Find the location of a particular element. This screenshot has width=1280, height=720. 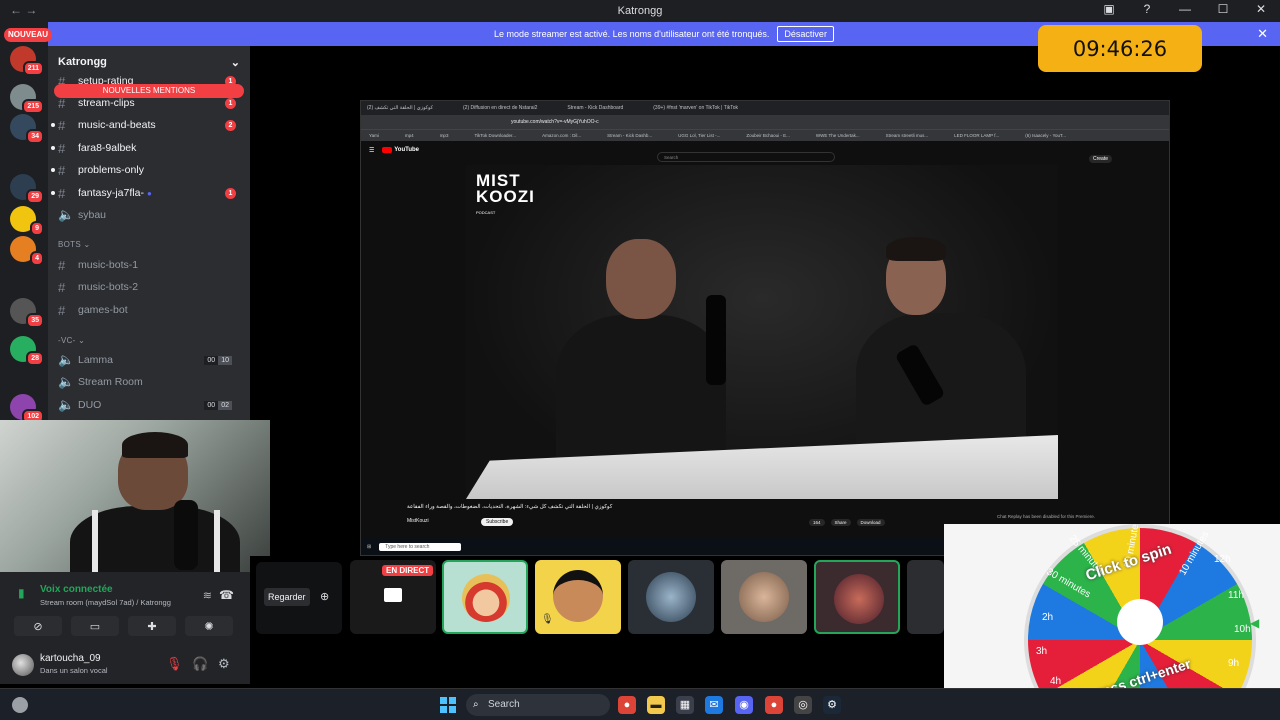

category-vc: -VC- ⌄ is located at coordinates (71, 340).